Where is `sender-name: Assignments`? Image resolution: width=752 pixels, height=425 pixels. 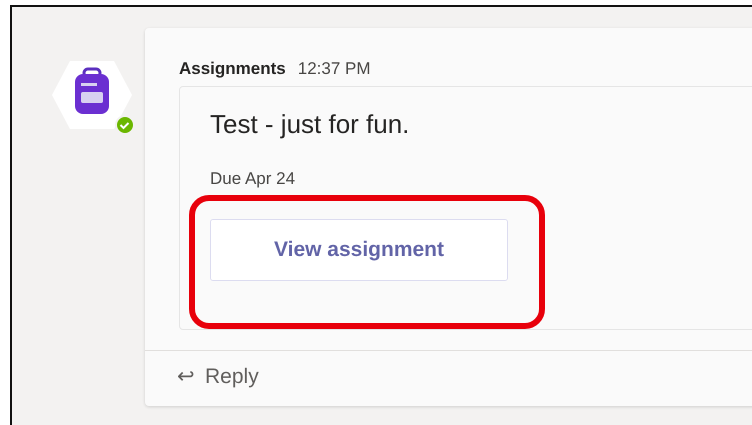 sender-name: Assignments is located at coordinates (232, 69).